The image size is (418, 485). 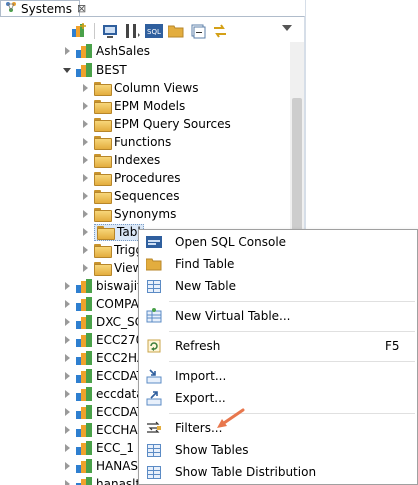 What do you see at coordinates (297, 168) in the screenshot?
I see `scrollbar-thumb` at bounding box center [297, 168].